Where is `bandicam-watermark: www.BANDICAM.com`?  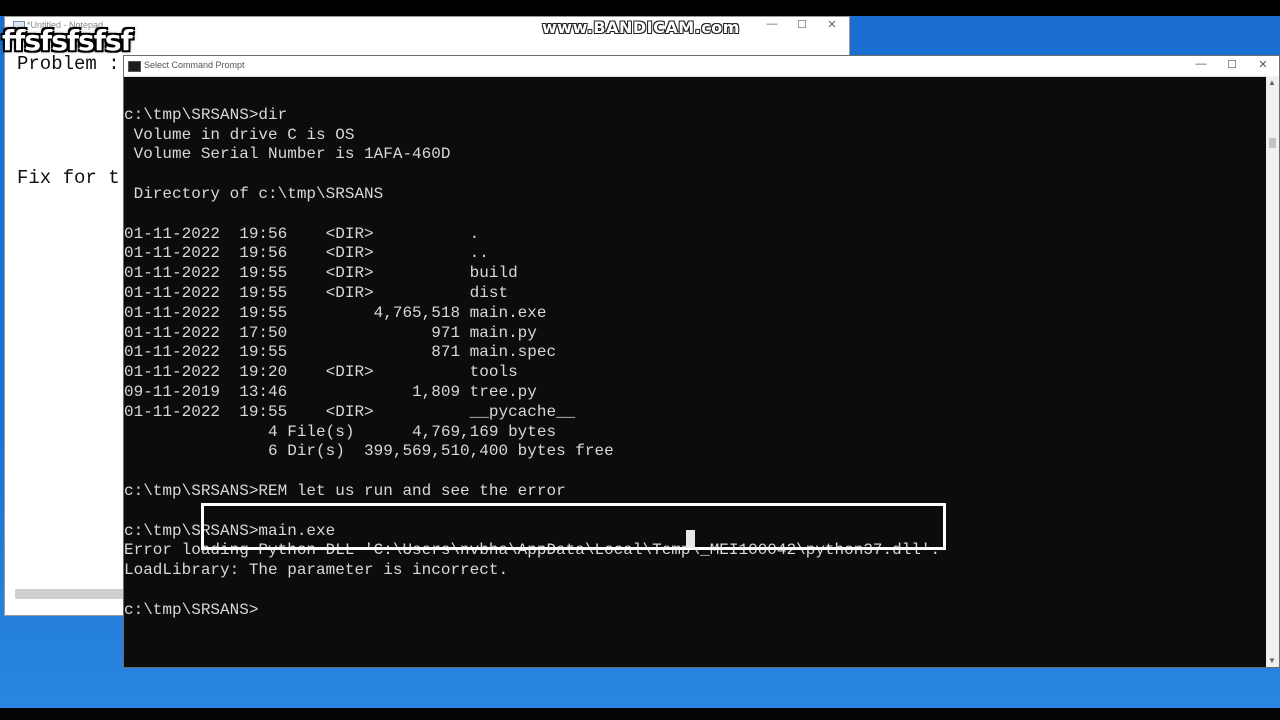
bandicam-watermark: www.BANDICAM.com is located at coordinates (641, 27).